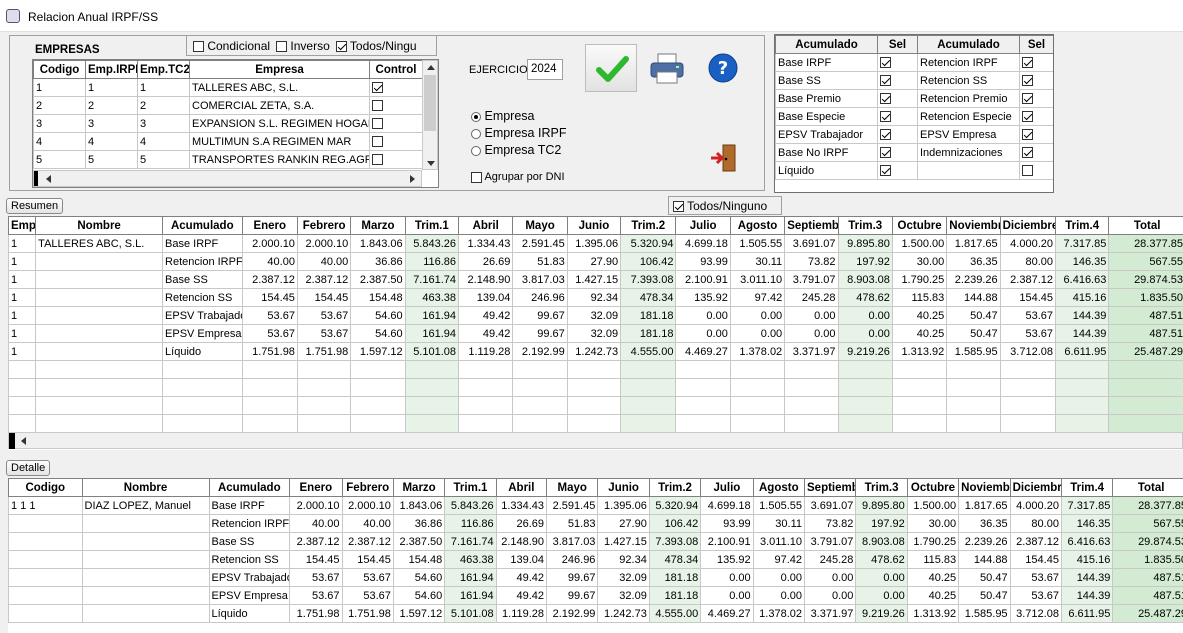 The height and width of the screenshot is (633, 1183). Describe the element at coordinates (518, 150) in the screenshot. I see `radio-empresa-tc2: Empresa TC2` at that location.